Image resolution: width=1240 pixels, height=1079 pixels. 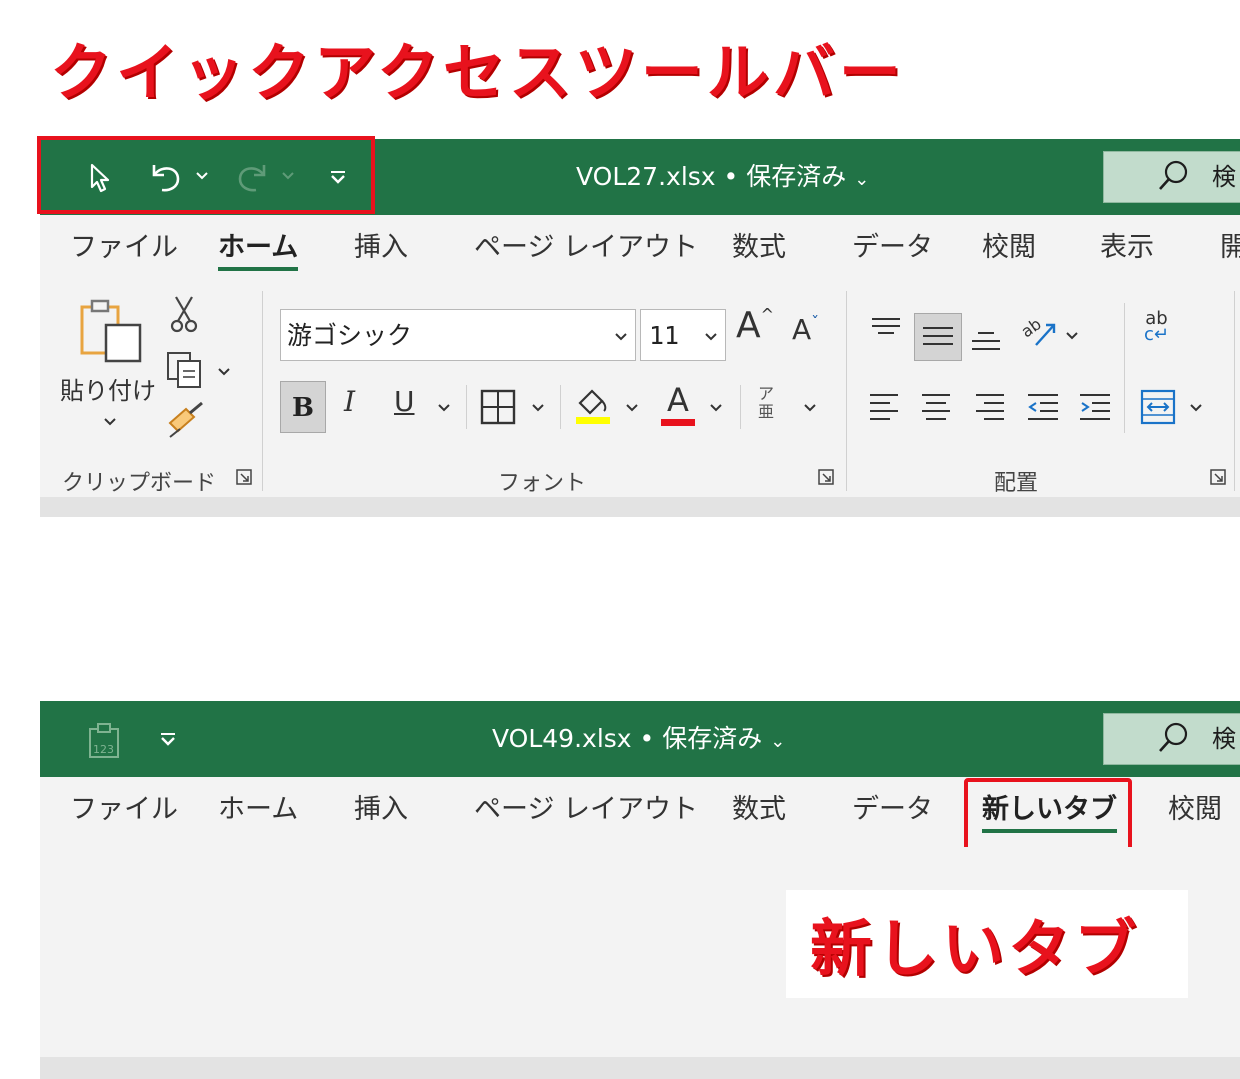 What do you see at coordinates (936, 406) in the screenshot?
I see `align-center-icon` at bounding box center [936, 406].